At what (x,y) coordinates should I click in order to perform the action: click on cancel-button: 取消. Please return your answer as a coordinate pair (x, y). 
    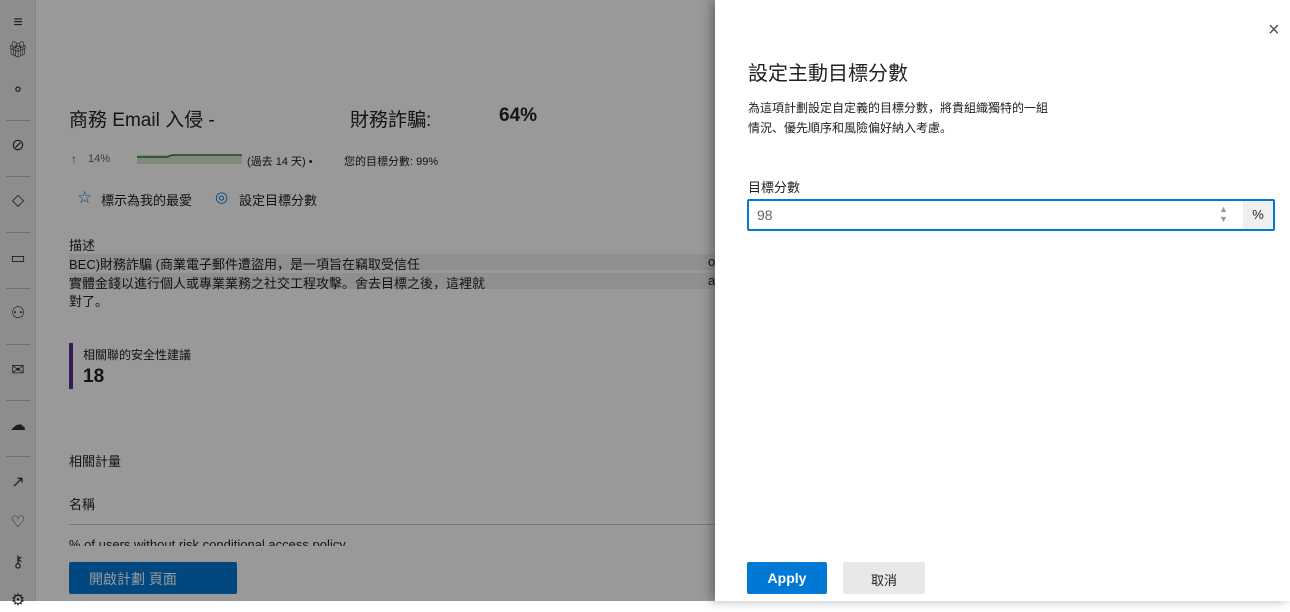
    Looking at the image, I should click on (884, 578).